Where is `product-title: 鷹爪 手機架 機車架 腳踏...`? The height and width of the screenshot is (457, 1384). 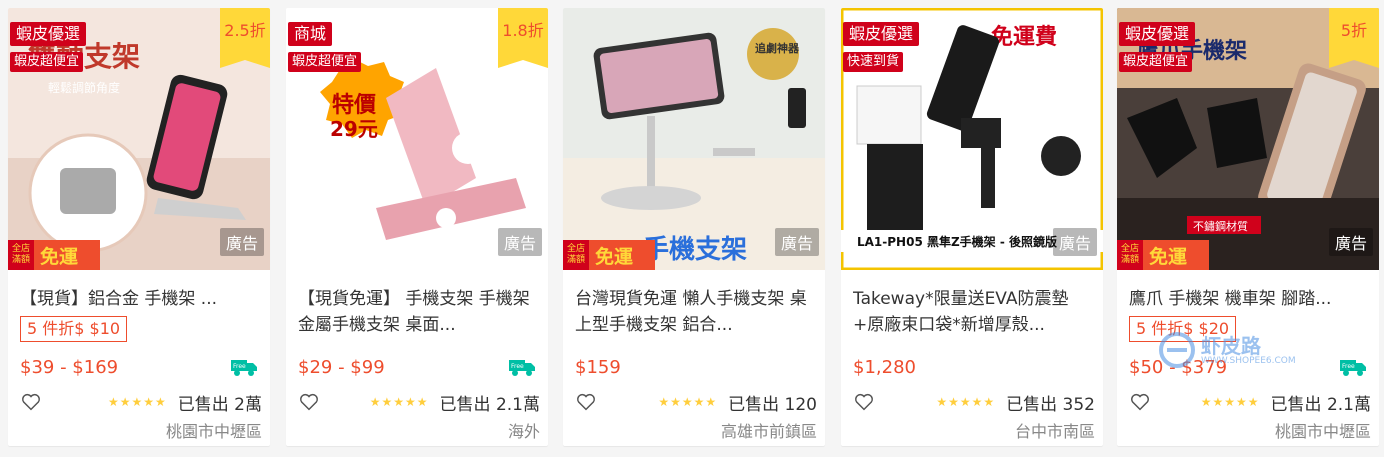
product-title: 鷹爪 手機架 機車架 腳踏... is located at coordinates (1248, 299).